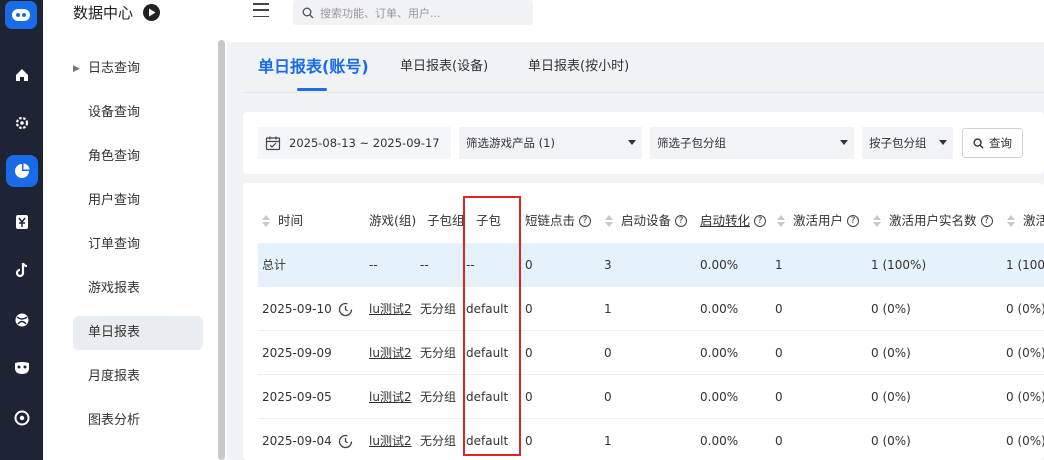  Describe the element at coordinates (608, 309) in the screenshot. I see `cell-launch-devices: 1` at that location.